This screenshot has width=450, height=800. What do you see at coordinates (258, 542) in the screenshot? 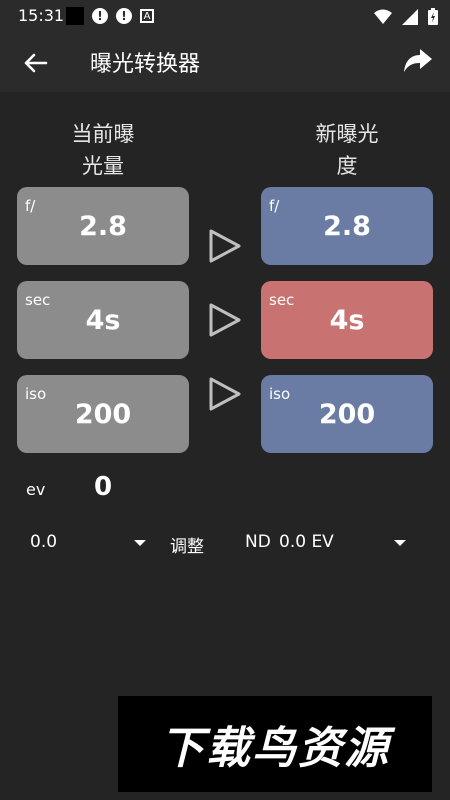
I see `nd-label: ND` at bounding box center [258, 542].